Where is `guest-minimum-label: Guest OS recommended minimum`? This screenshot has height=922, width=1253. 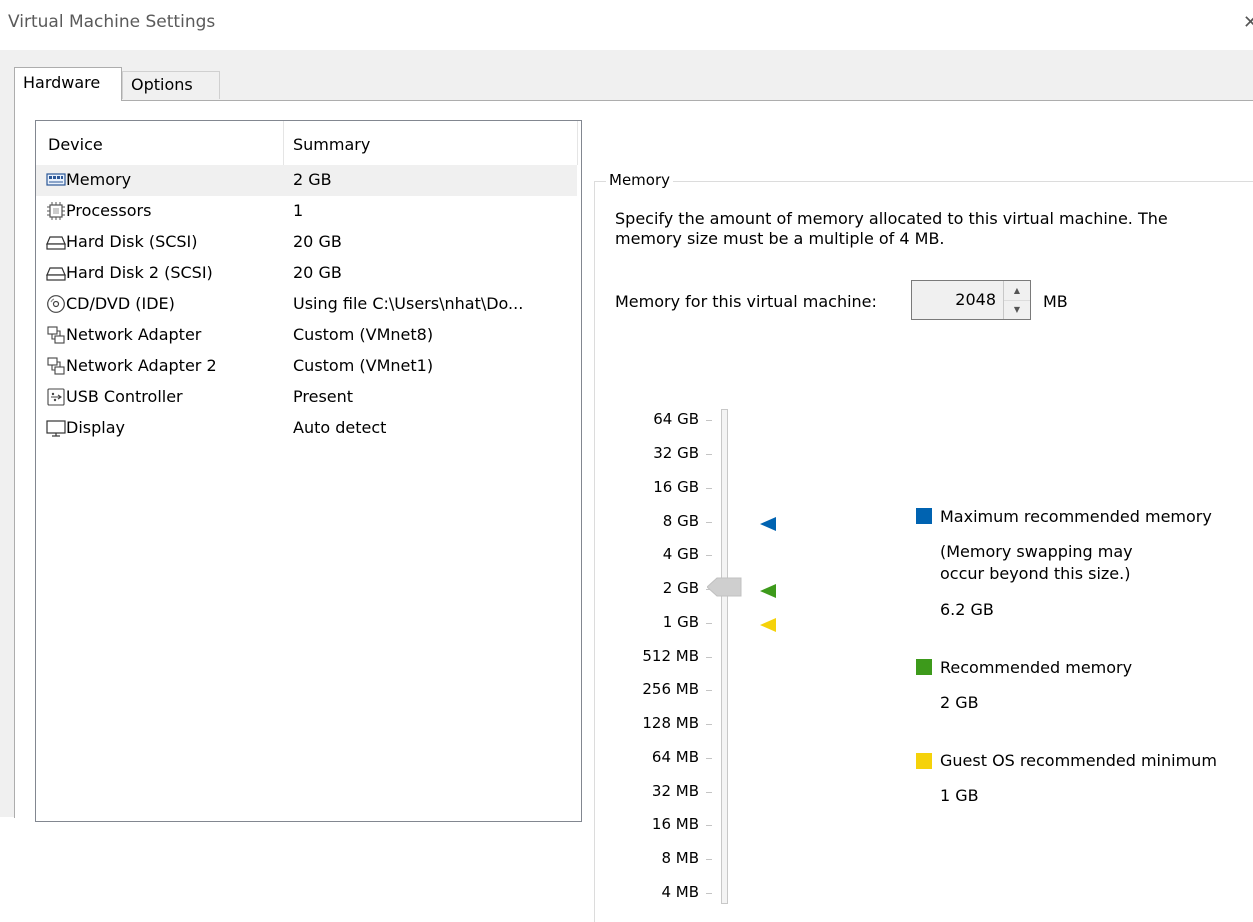
guest-minimum-label: Guest OS recommended minimum is located at coordinates (1078, 760).